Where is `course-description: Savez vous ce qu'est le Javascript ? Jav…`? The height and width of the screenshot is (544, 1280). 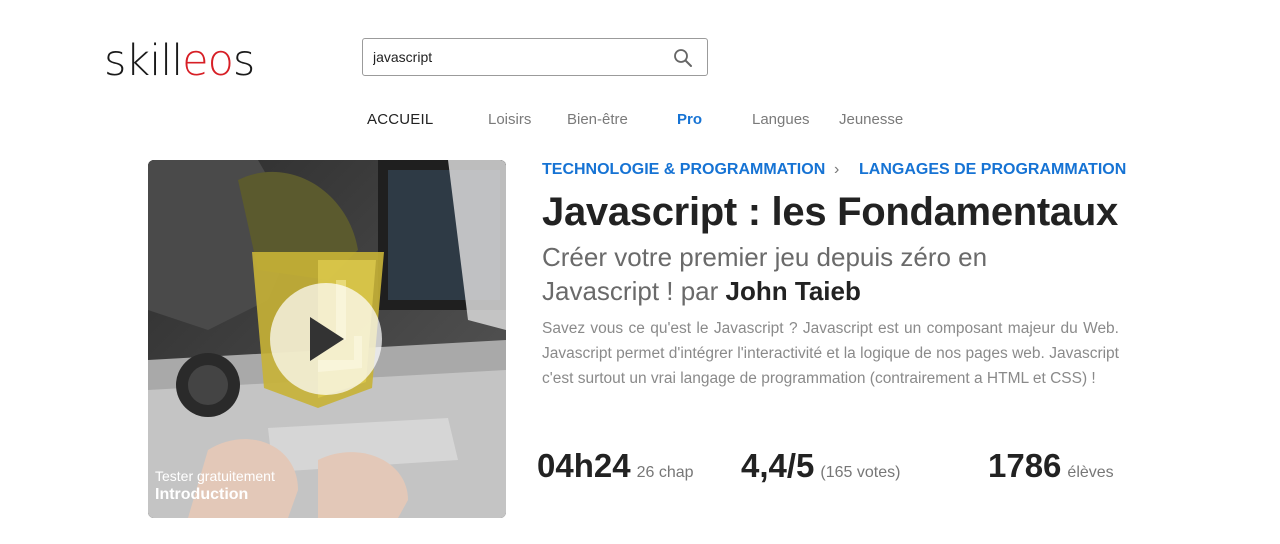 course-description: Savez vous ce qu'est le Javascript ? Jav… is located at coordinates (830, 353).